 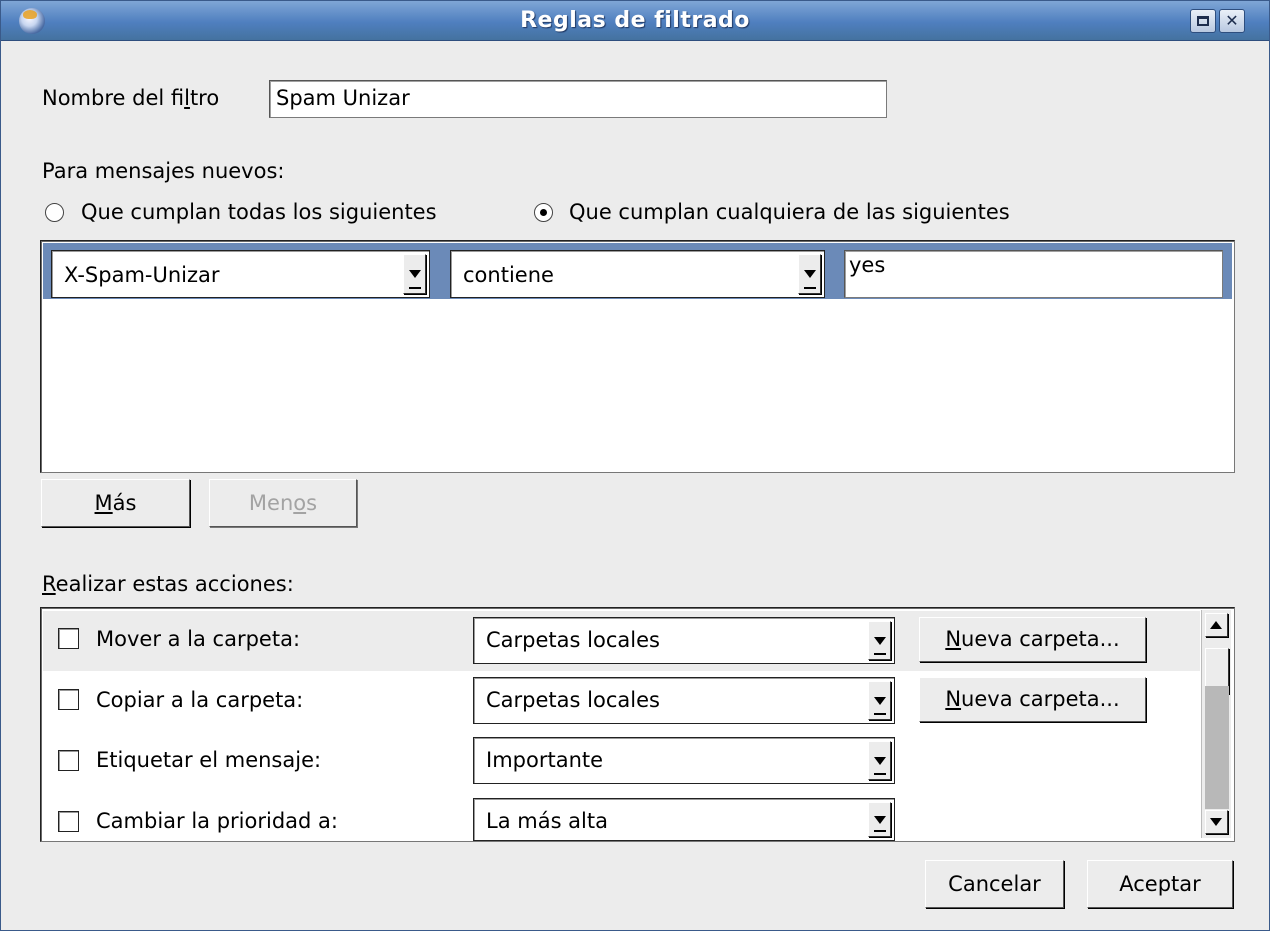 What do you see at coordinates (637, 274) in the screenshot?
I see `rule-operator-select: contiene` at bounding box center [637, 274].